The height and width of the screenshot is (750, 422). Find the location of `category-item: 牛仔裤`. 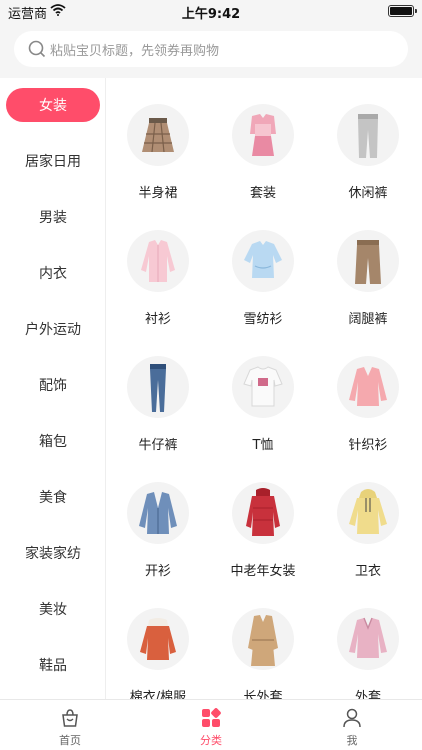

category-item: 牛仔裤 is located at coordinates (158, 391).